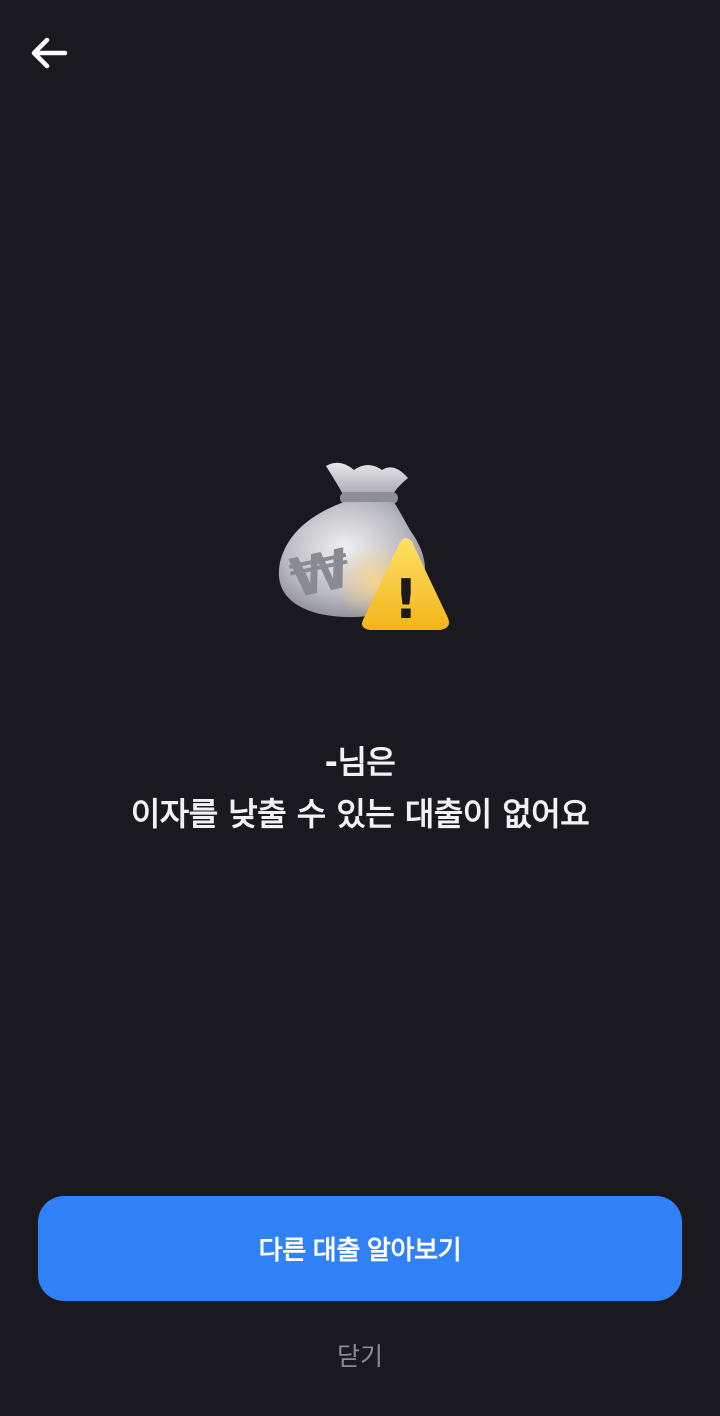 The height and width of the screenshot is (1416, 720). Describe the element at coordinates (365, 547) in the screenshot. I see `money-bag-warning-icon: ₩ !` at that location.